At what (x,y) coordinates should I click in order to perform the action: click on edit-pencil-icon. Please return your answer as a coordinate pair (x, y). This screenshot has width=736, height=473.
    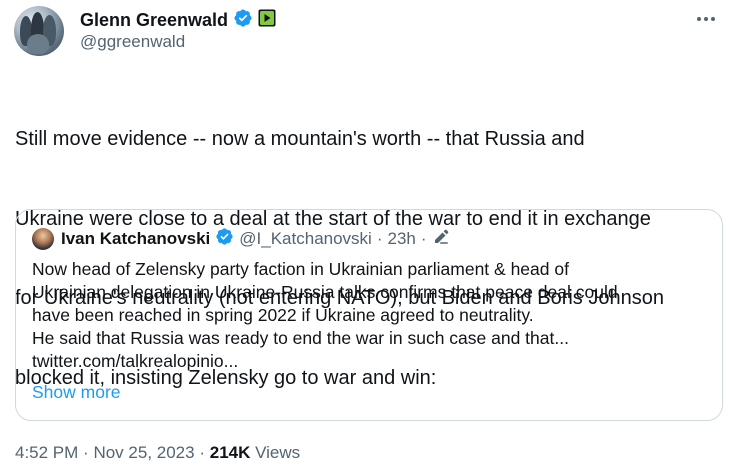
    Looking at the image, I should click on (441, 239).